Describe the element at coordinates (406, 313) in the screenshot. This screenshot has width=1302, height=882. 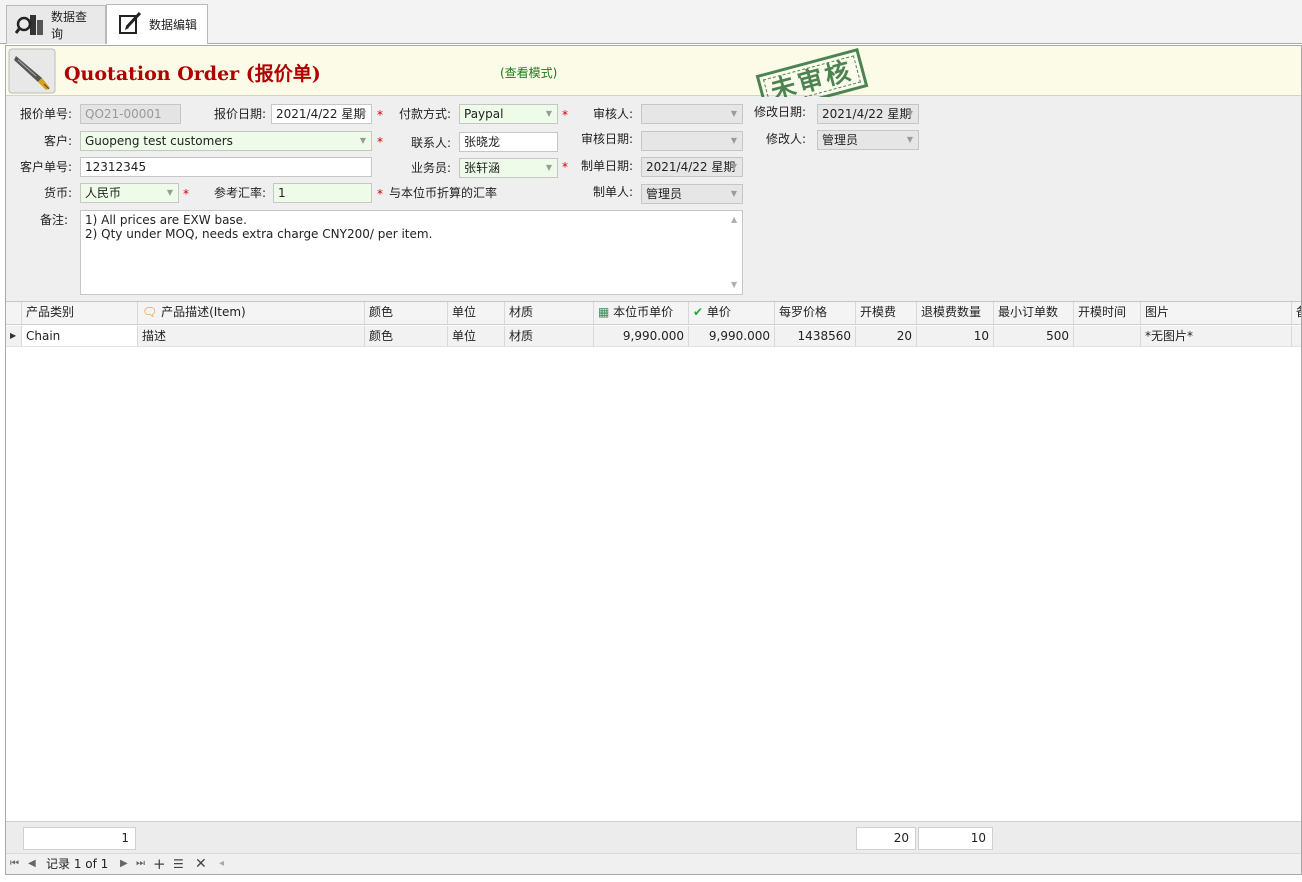
I see `column-header: 颜色` at that location.